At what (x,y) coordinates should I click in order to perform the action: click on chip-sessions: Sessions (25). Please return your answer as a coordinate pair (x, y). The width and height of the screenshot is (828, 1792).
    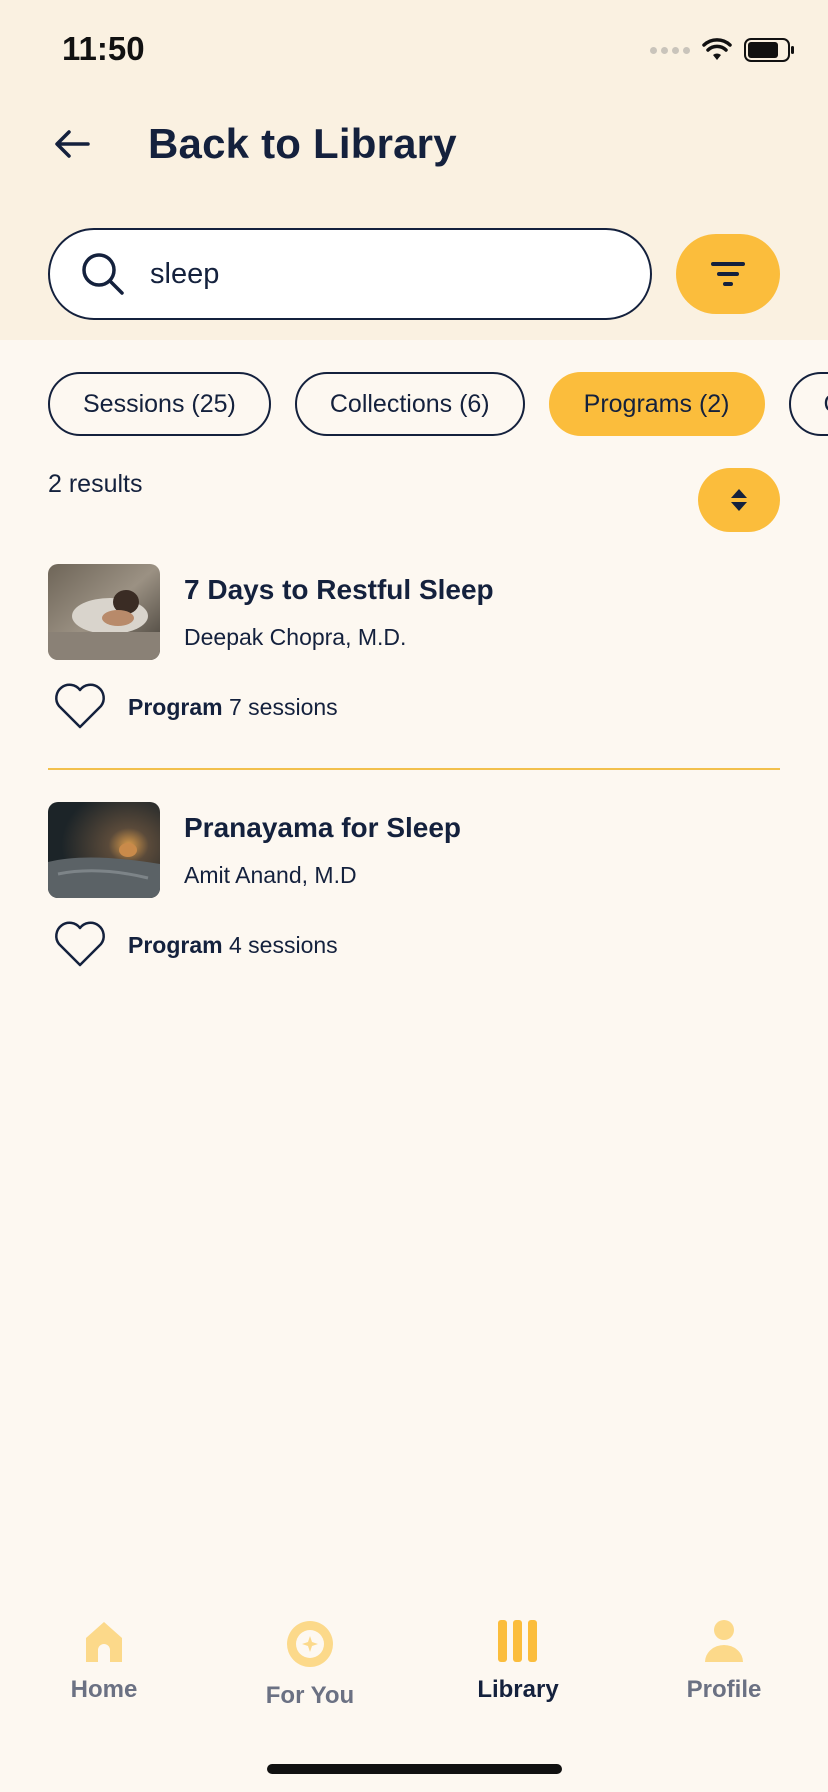
    Looking at the image, I should click on (159, 404).